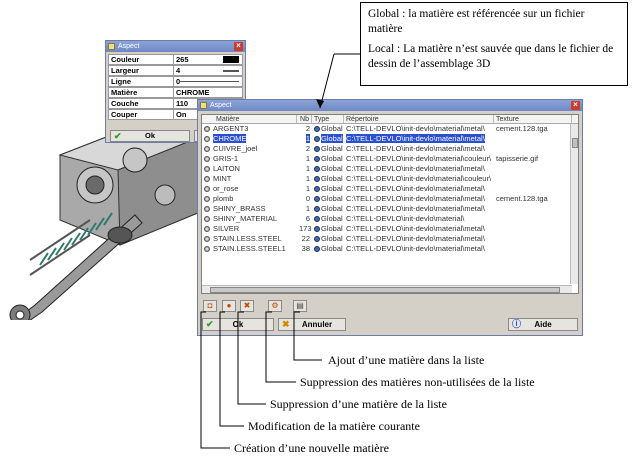 The width and height of the screenshot is (639, 467). Describe the element at coordinates (406, 360) in the screenshot. I see `annotation-ajout: Ajout d’une matière dans la liste` at that location.